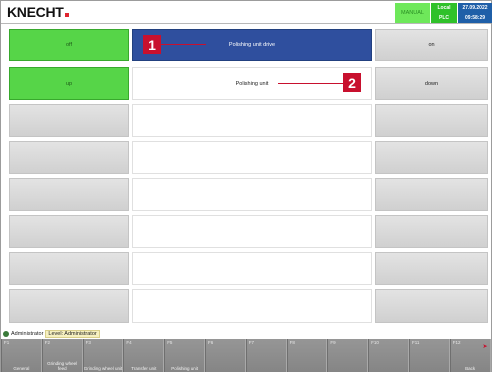 The width and height of the screenshot is (492, 372). What do you see at coordinates (21, 368) in the screenshot?
I see `fkey-label: General` at bounding box center [21, 368].